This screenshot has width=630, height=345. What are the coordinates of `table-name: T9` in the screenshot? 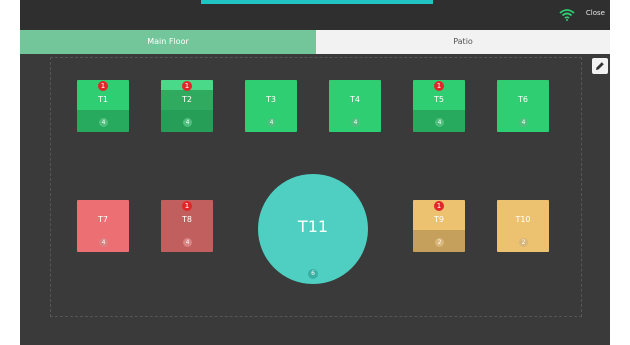 It's located at (439, 219).